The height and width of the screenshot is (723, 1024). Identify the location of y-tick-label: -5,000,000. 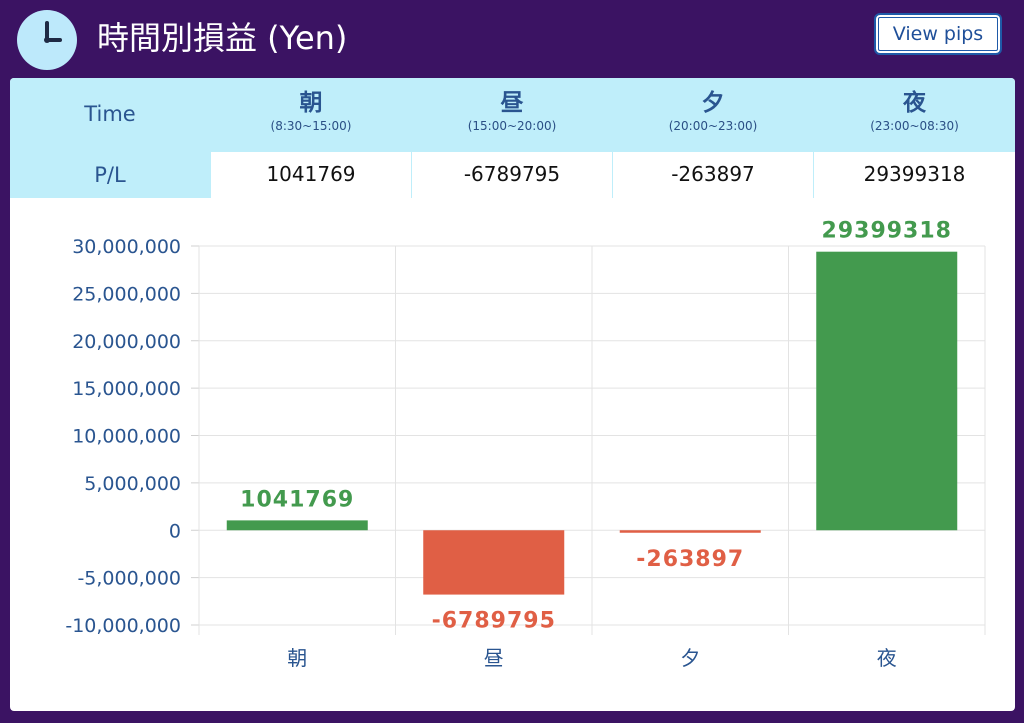
(129, 579).